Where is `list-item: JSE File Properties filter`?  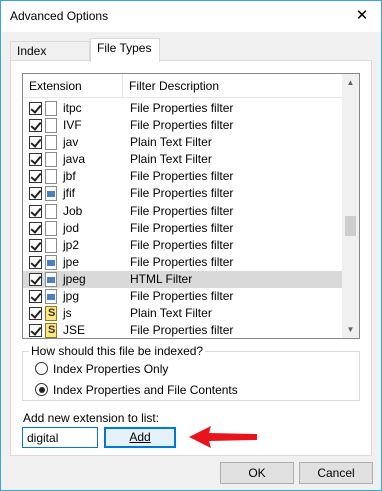 list-item: JSE File Properties filter is located at coordinates (183, 330).